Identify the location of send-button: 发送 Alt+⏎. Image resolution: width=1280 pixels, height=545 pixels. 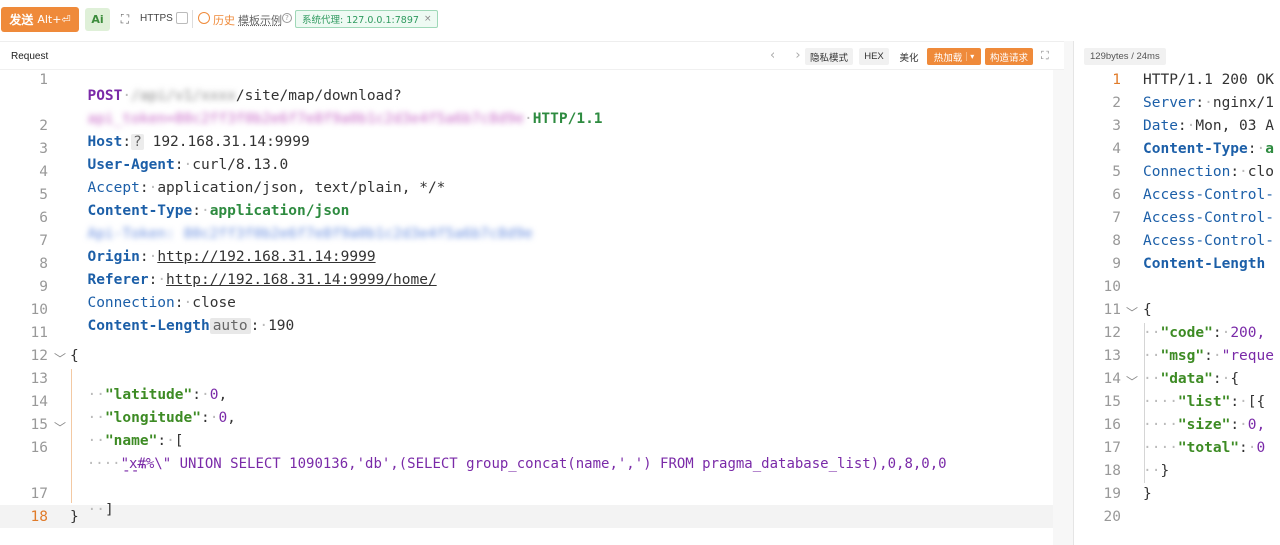
(40, 19).